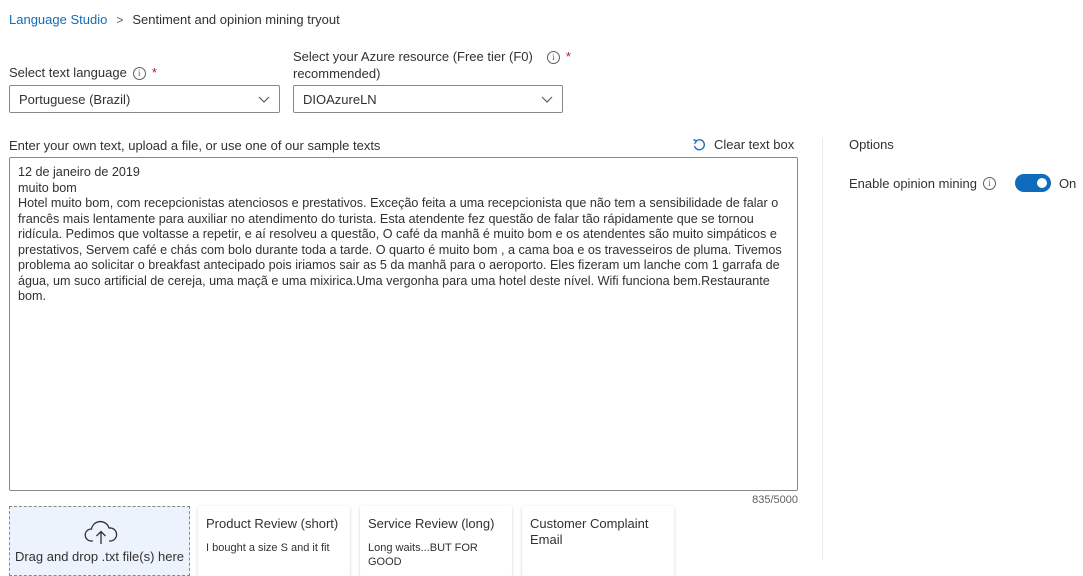  What do you see at coordinates (68, 72) in the screenshot?
I see `language-label: Select text language` at bounding box center [68, 72].